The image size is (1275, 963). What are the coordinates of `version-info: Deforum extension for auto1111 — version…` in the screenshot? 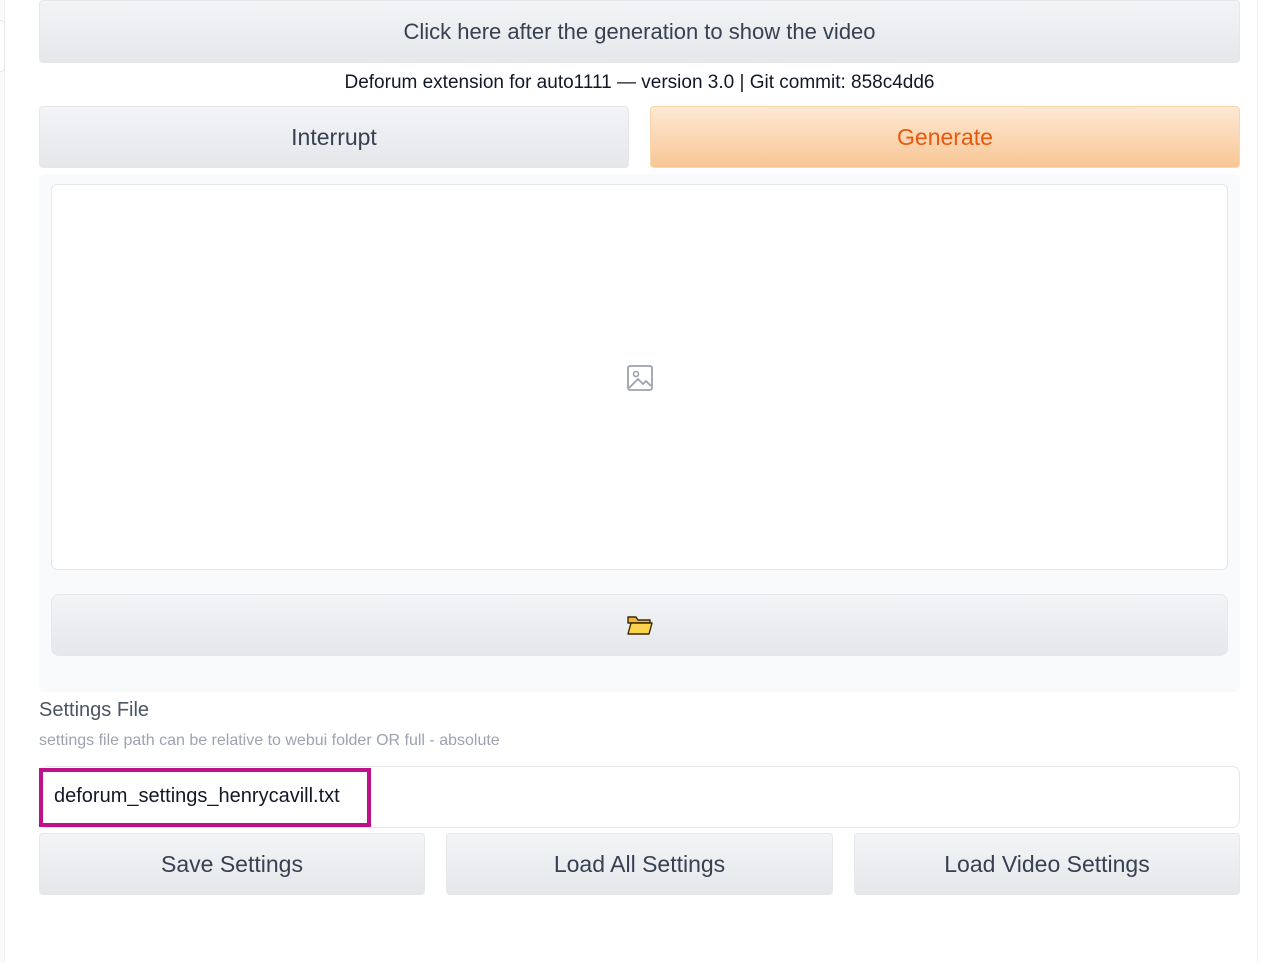 It's located at (639, 82).